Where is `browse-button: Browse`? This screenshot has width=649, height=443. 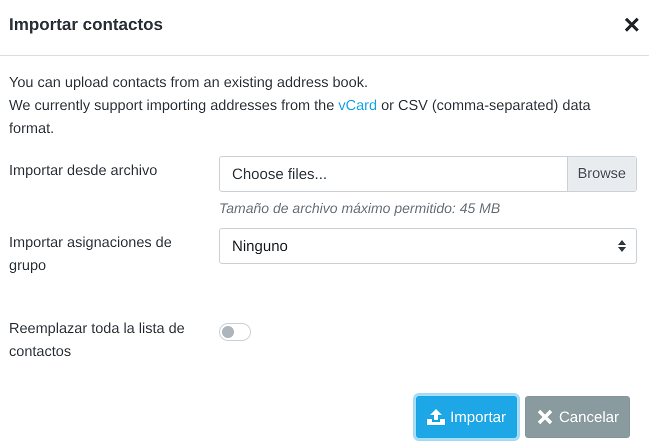 browse-button: Browse is located at coordinates (601, 174).